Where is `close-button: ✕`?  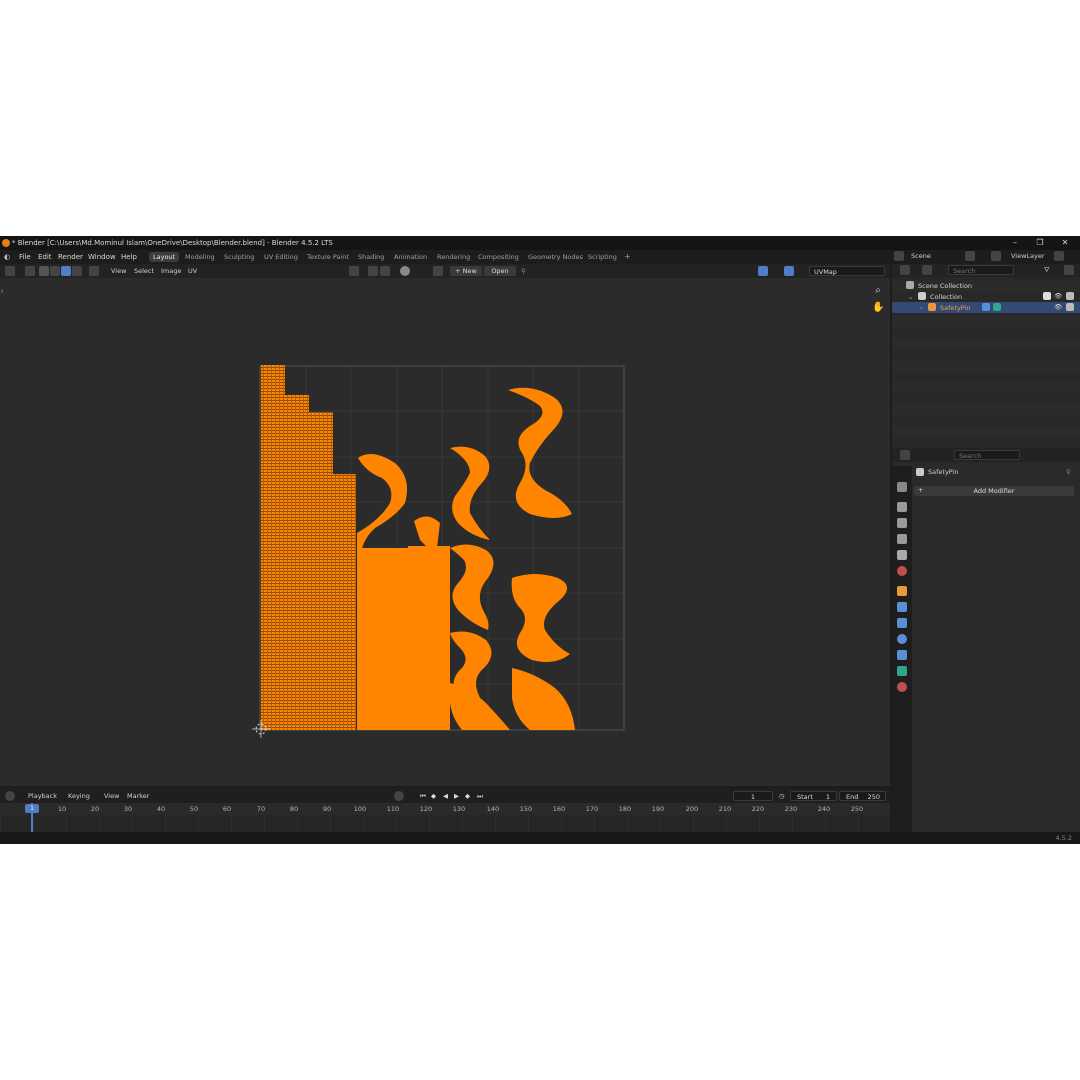 close-button: ✕ is located at coordinates (1065, 243).